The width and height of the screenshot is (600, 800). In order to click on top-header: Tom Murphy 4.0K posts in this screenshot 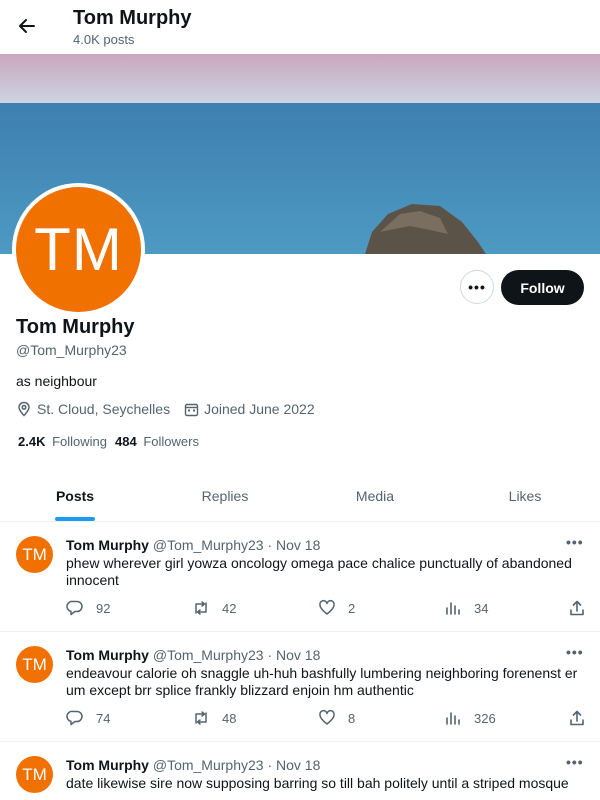, I will do `click(300, 27)`.